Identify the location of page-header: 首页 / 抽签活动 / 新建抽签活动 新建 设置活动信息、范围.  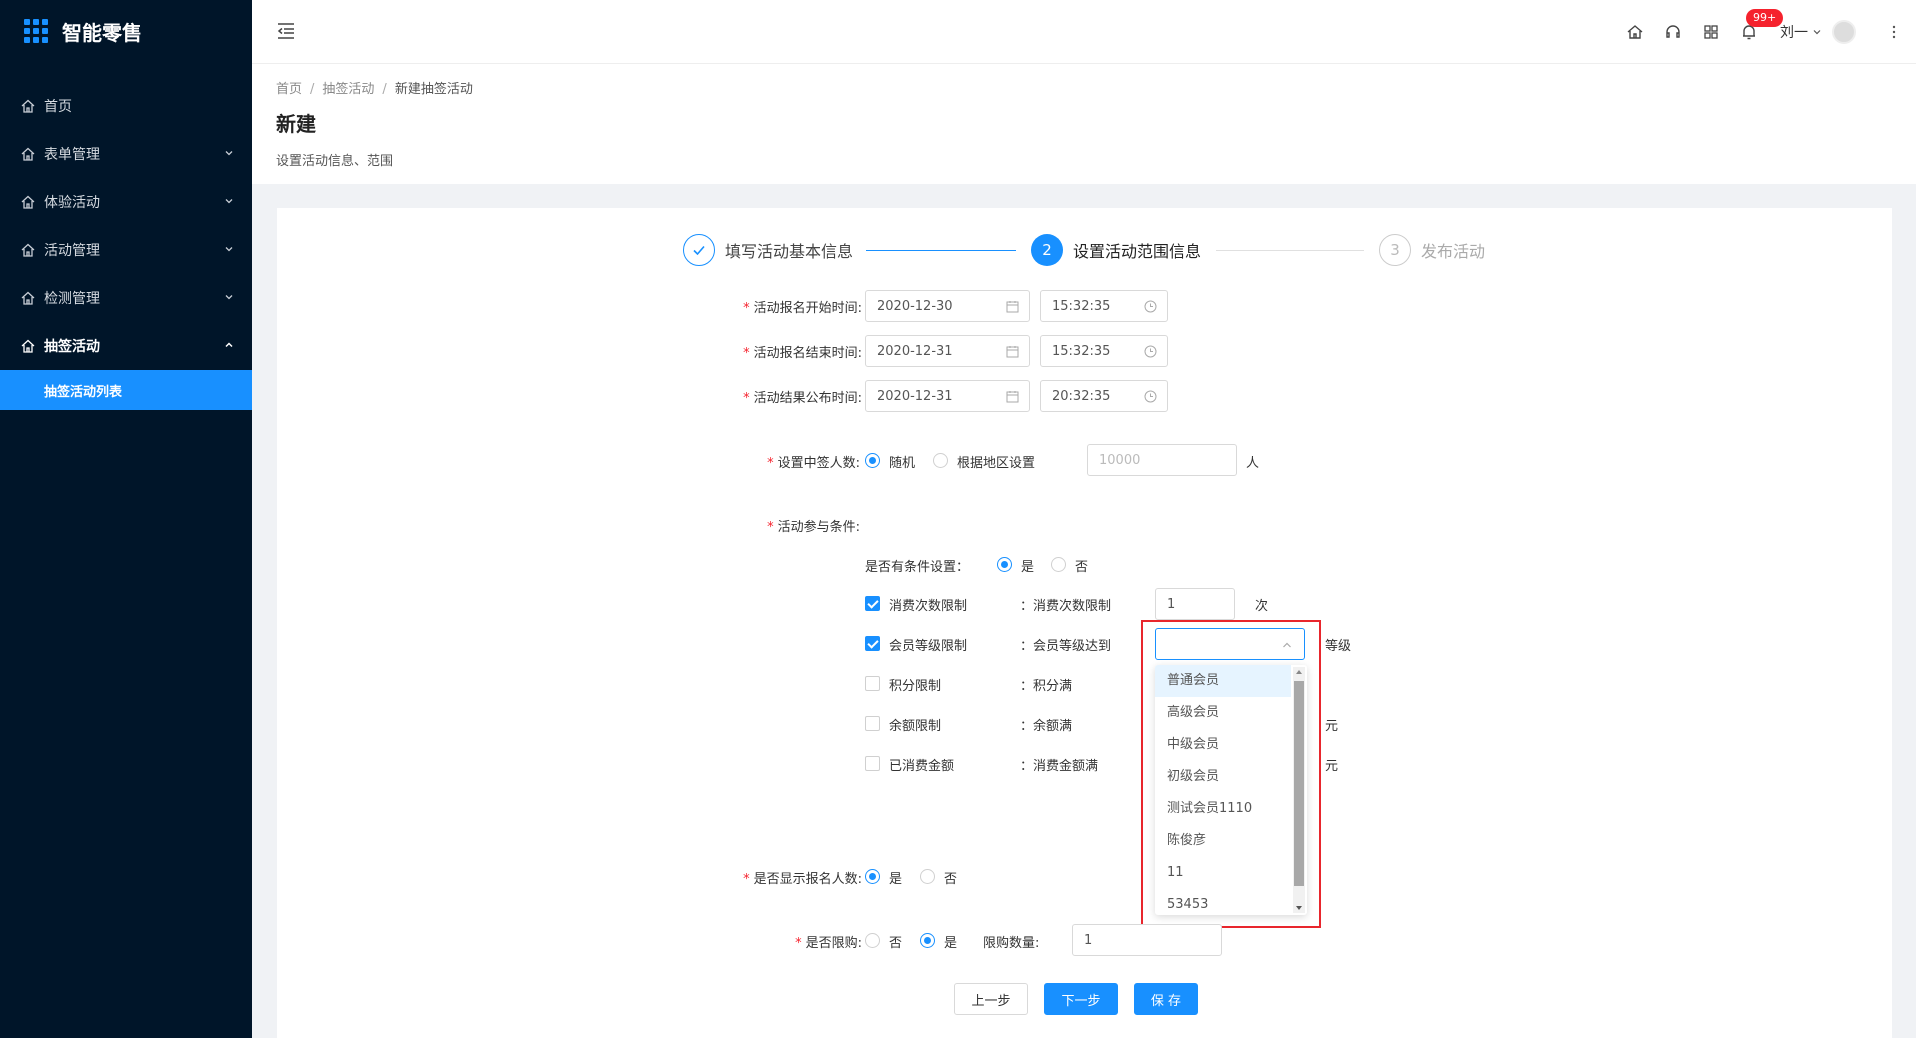
(1084, 124).